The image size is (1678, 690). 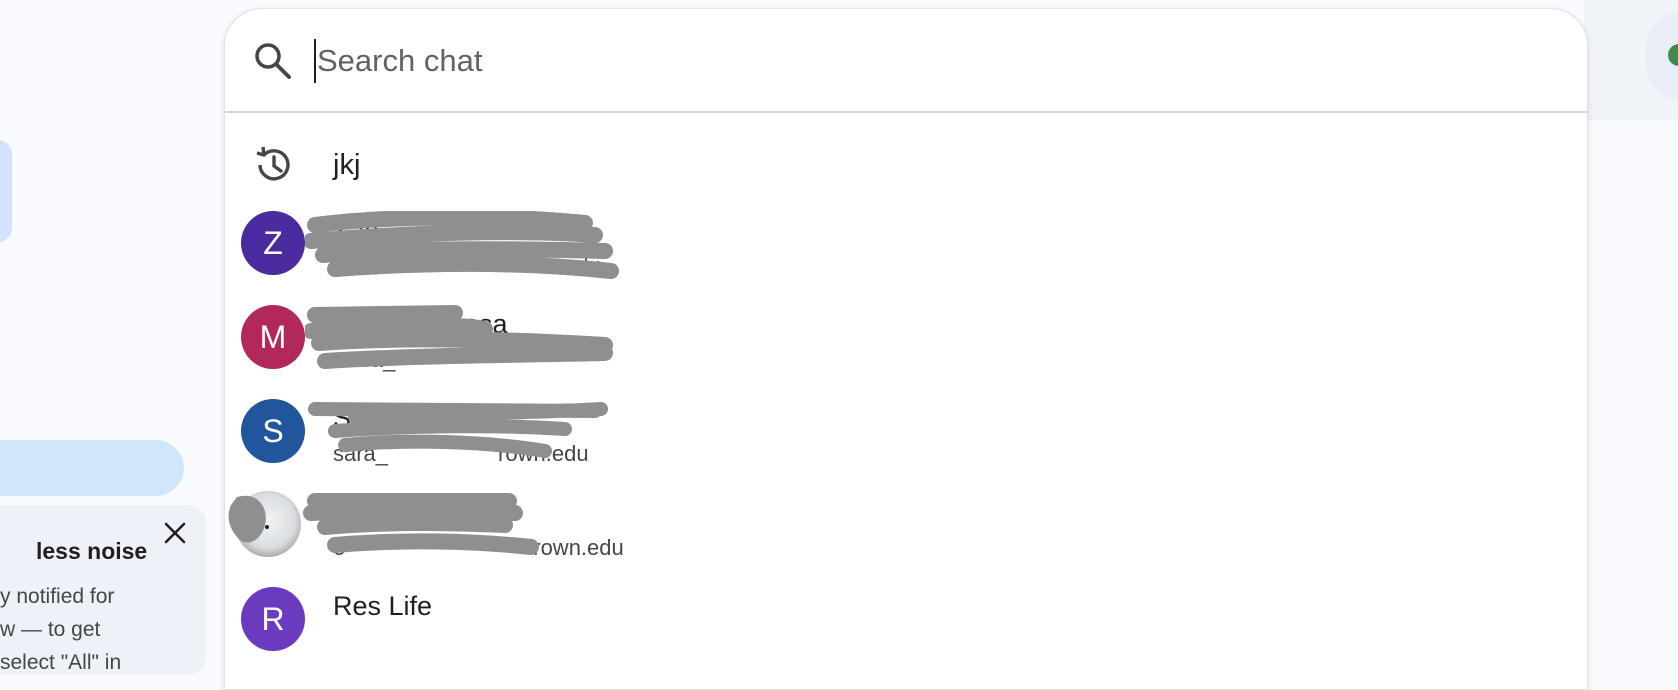 I want to click on avatar: Z, so click(x=273, y=243).